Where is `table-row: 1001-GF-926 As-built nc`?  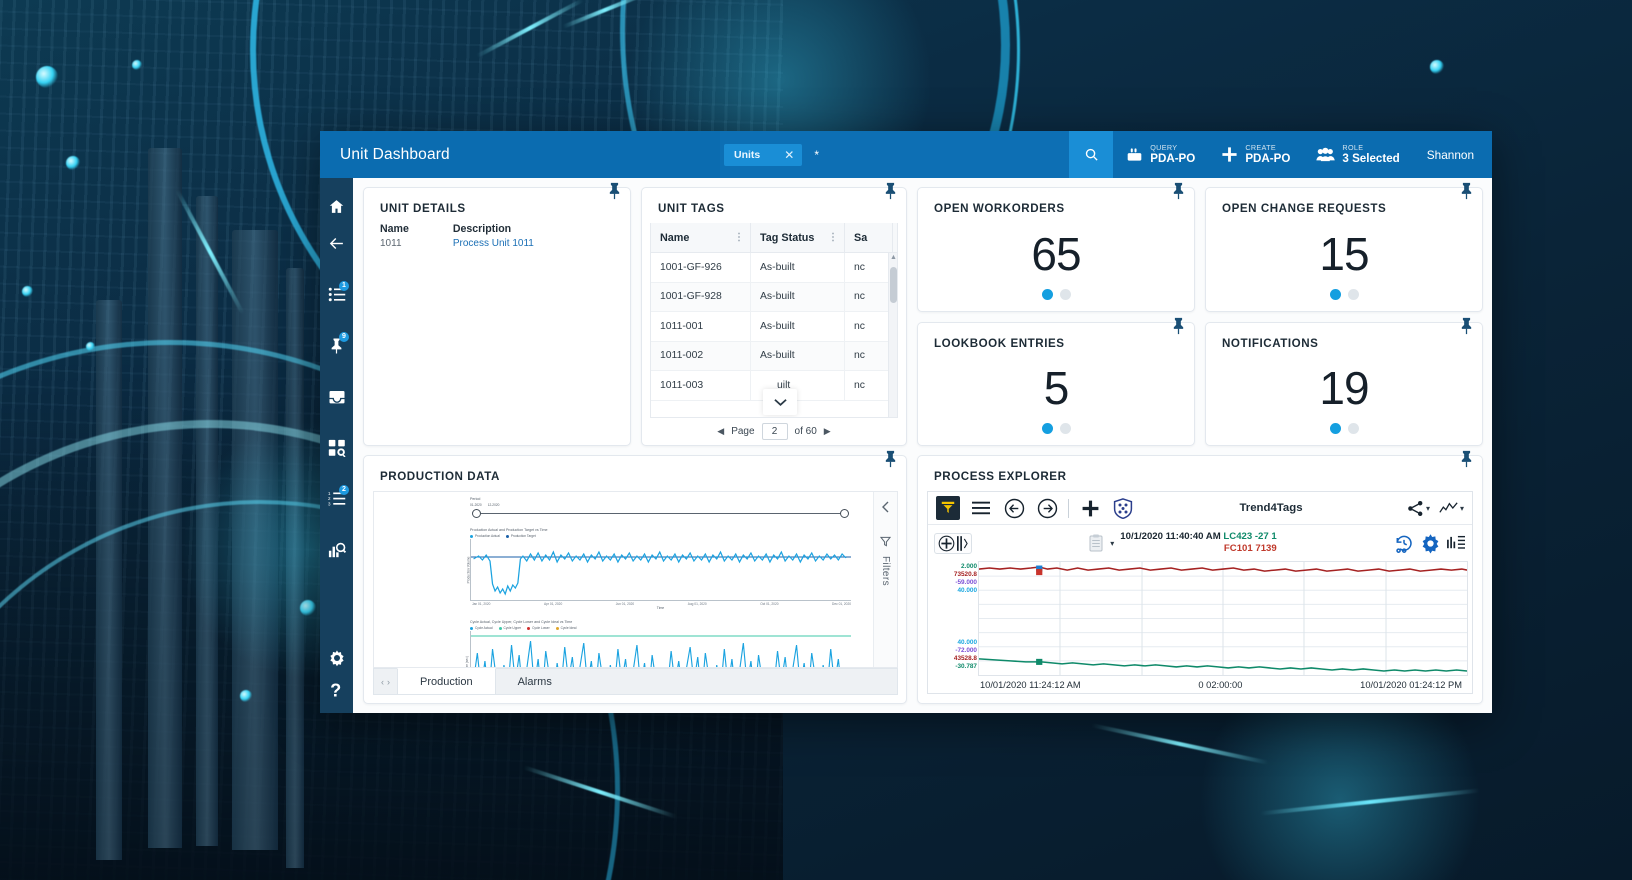 table-row: 1001-GF-926 As-built nc is located at coordinates (774, 268).